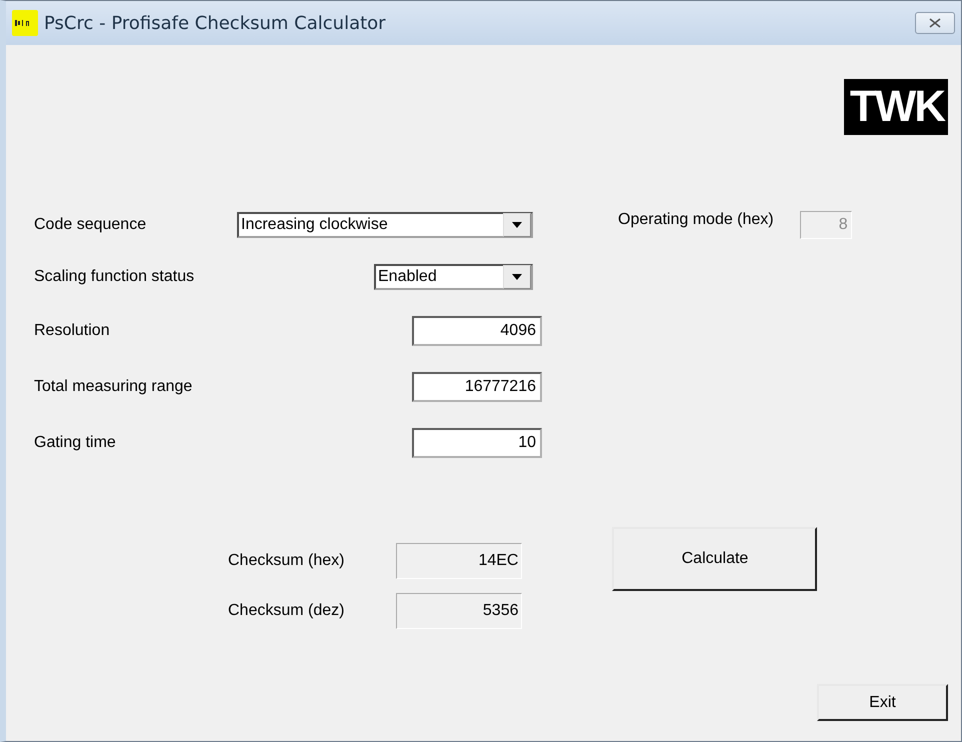  I want to click on window-title: PsCrc - Profisafe Checksum Calculator, so click(215, 23).